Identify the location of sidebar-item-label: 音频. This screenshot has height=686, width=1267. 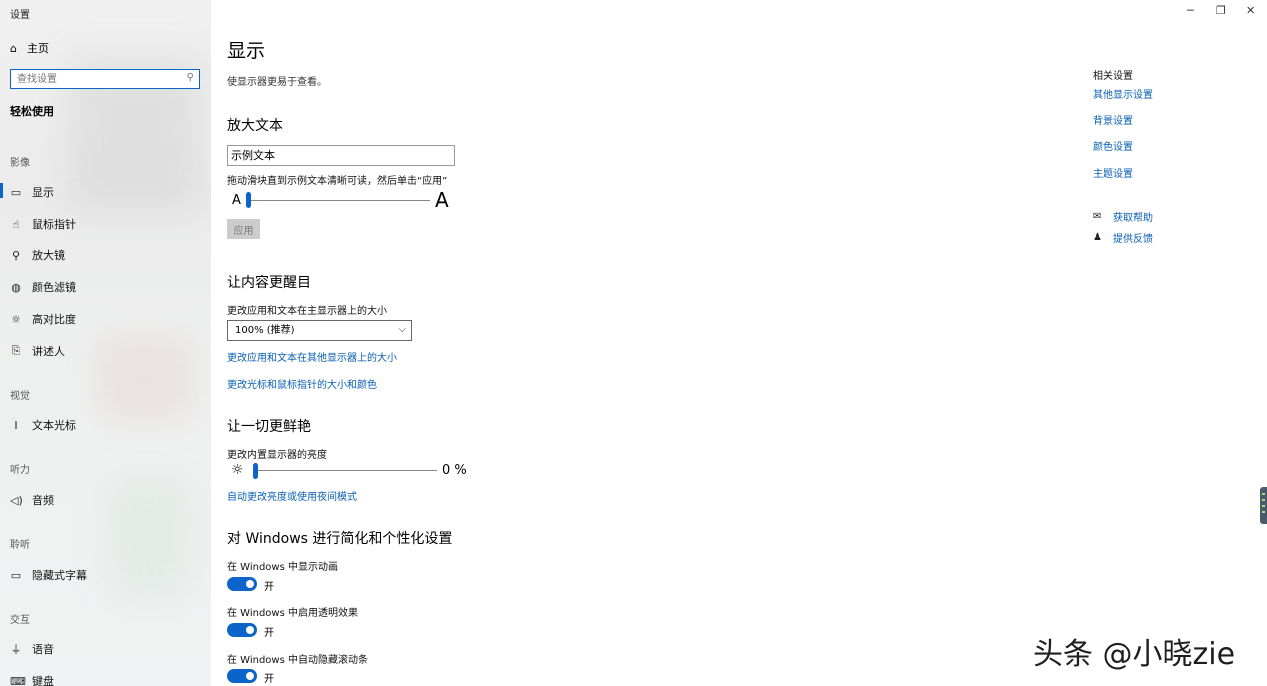
(43, 500).